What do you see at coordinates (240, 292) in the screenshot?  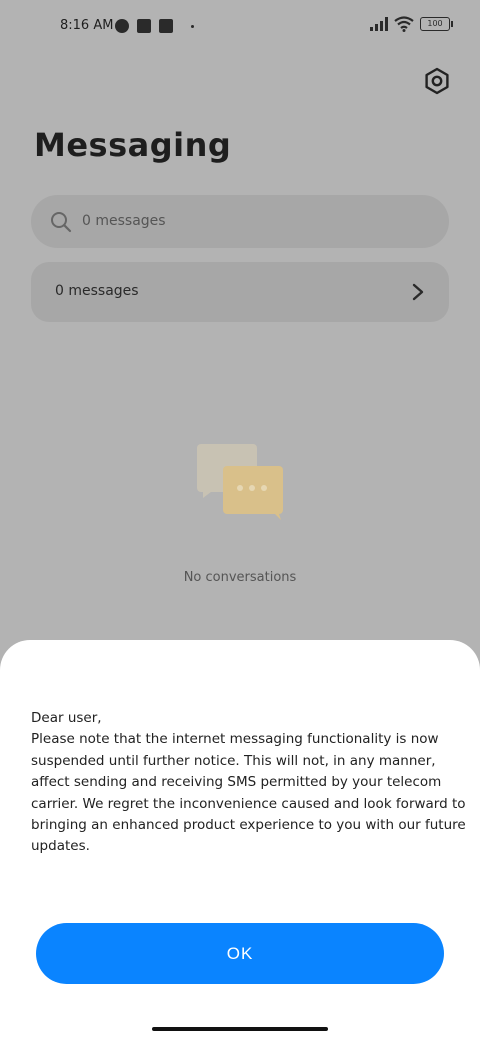 I see `messages-row: 0 messages` at bounding box center [240, 292].